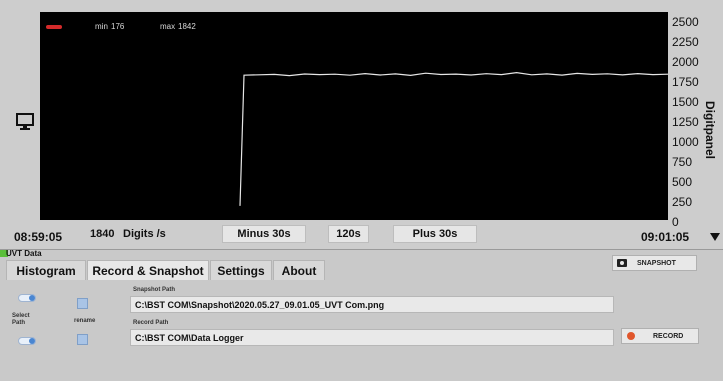 The image size is (723, 381). What do you see at coordinates (54, 27) in the screenshot?
I see `legend-series-swatch` at bounding box center [54, 27].